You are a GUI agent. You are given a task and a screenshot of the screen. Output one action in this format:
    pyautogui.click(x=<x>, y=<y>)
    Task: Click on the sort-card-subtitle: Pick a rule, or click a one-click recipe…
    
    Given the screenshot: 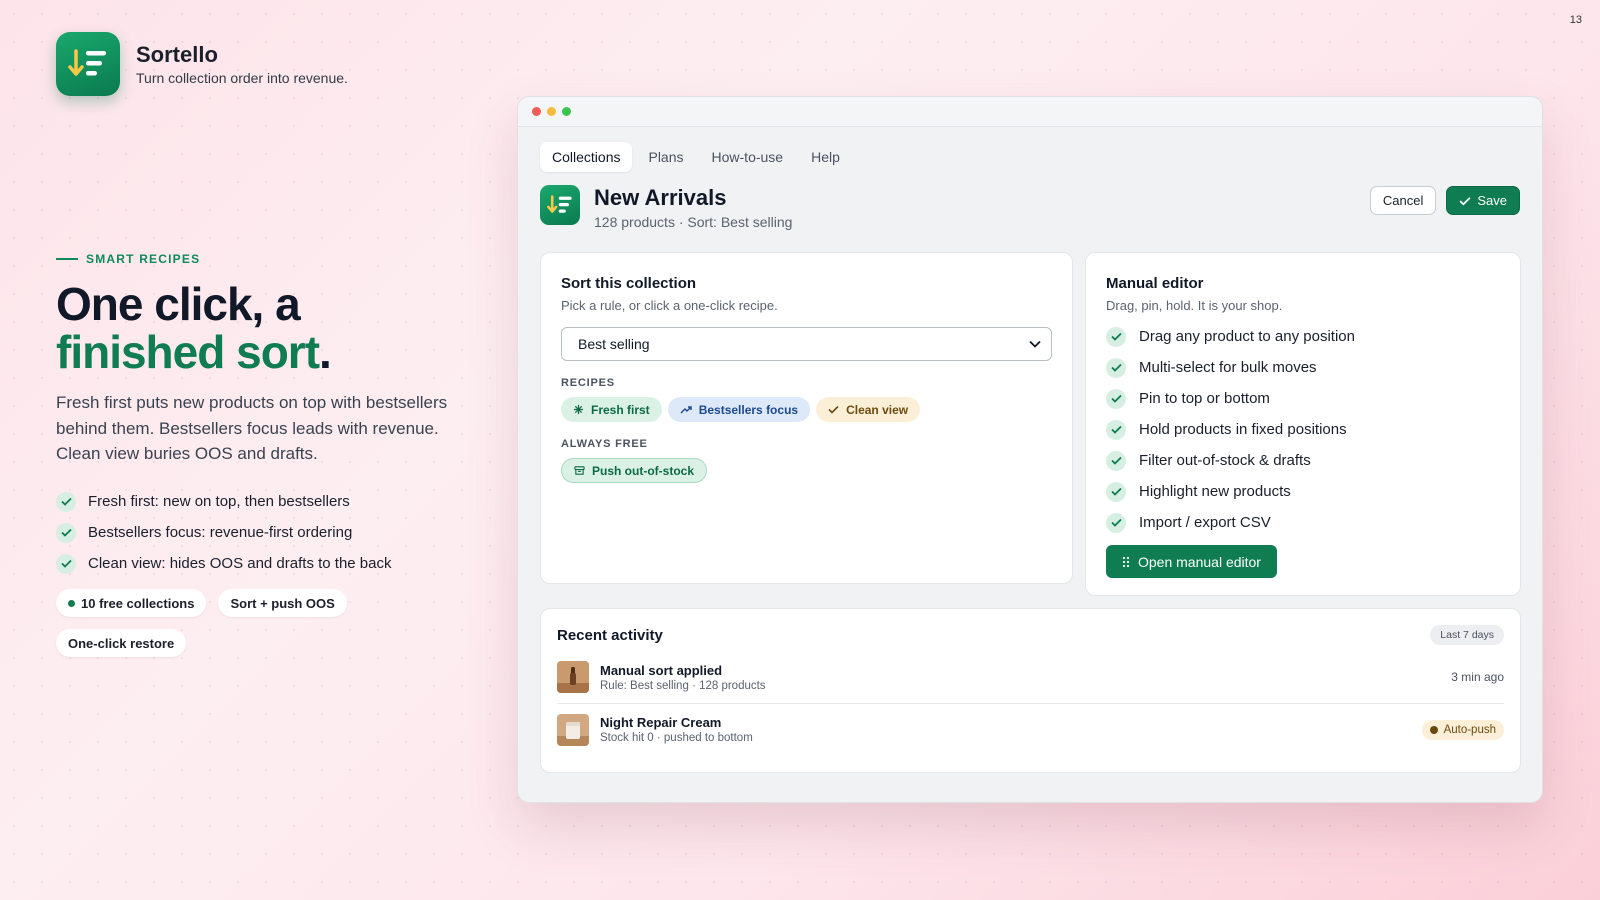 What is the action you would take?
    pyautogui.click(x=669, y=305)
    